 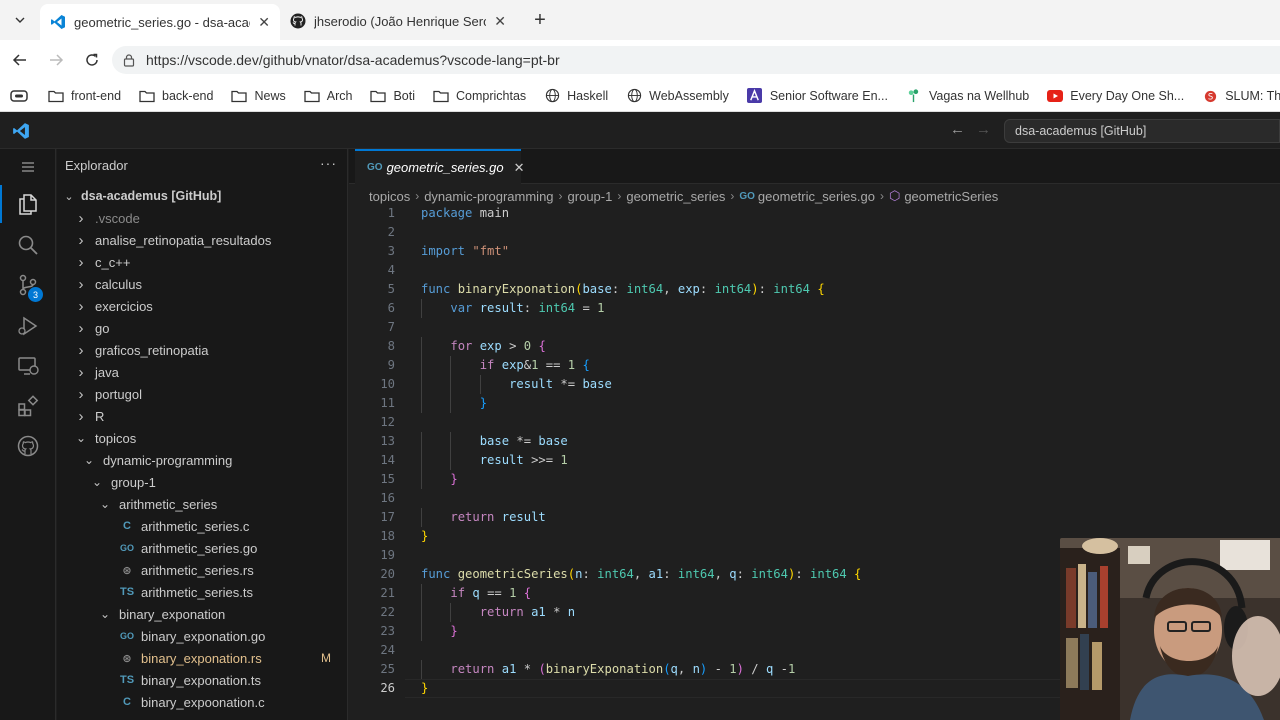 I want to click on code-line: package main, so click(x=465, y=213).